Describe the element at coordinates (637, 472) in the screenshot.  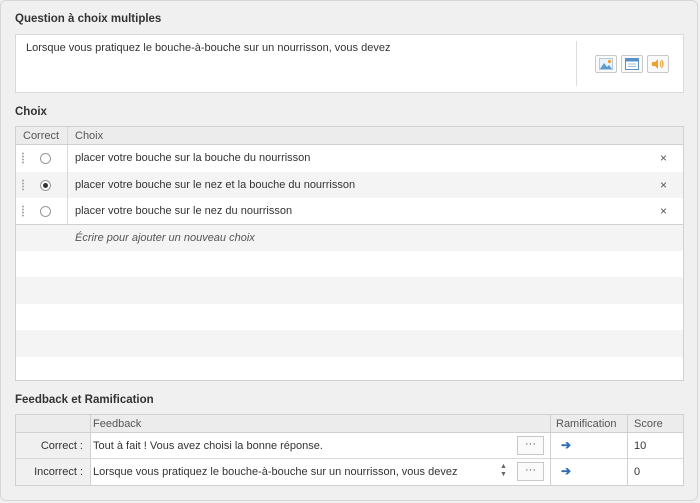
I see `score-value: 0` at that location.